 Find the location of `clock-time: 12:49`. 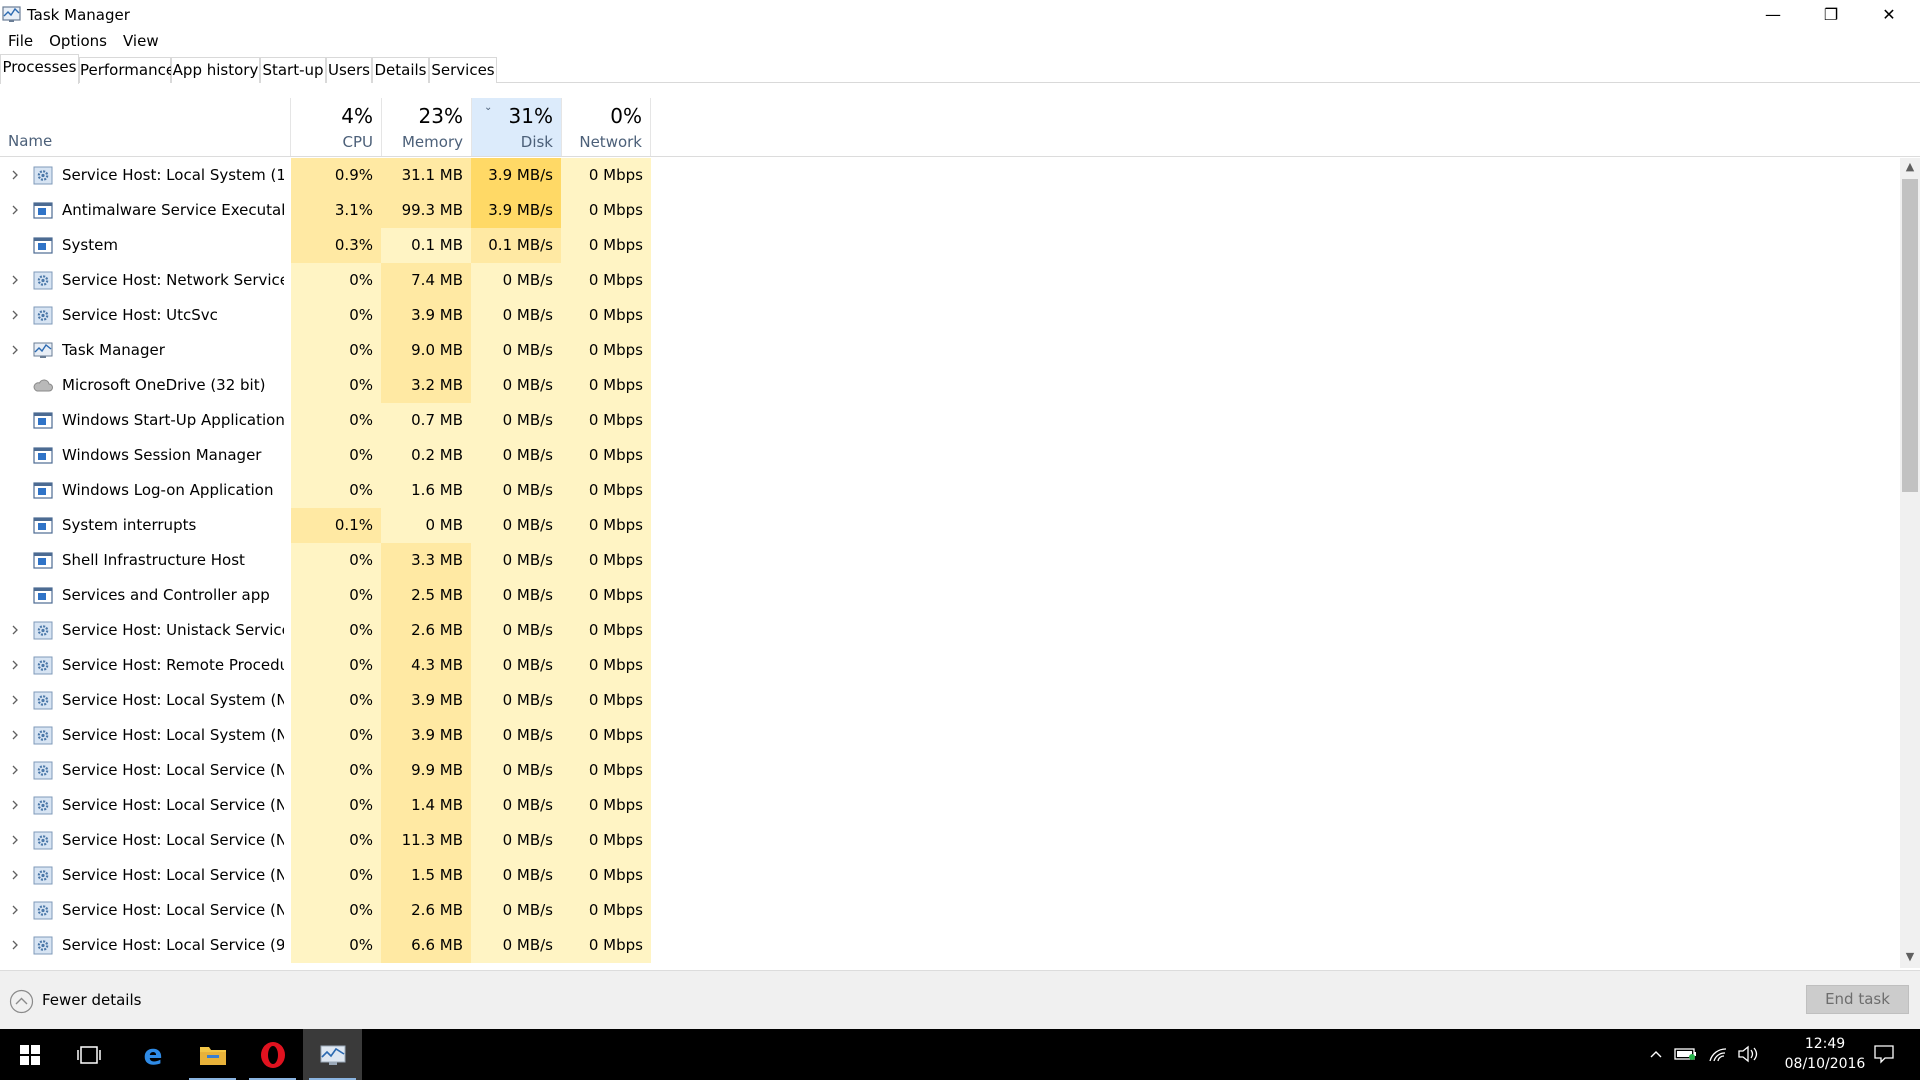

clock-time: 12:49 is located at coordinates (1825, 1044).